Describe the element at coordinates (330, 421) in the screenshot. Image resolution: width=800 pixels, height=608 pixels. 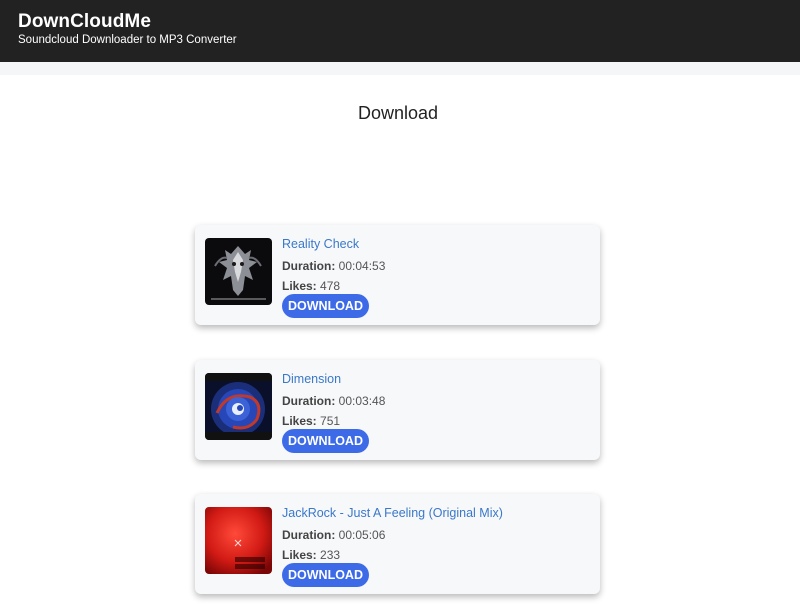
I see `likes-value: 751` at that location.